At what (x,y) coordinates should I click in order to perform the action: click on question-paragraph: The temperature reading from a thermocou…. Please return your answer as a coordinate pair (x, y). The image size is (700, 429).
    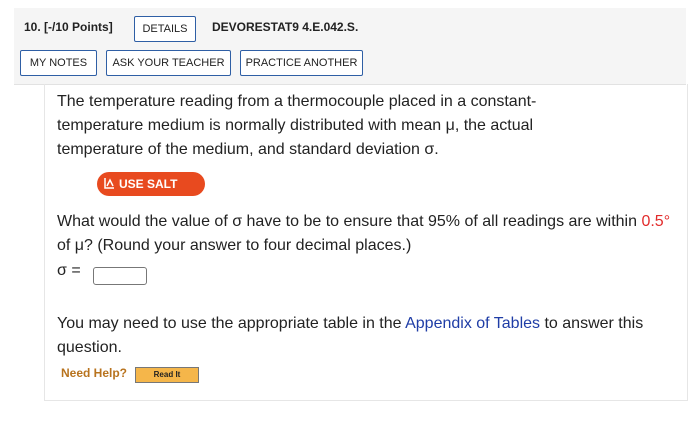
    Looking at the image, I should click on (297, 125).